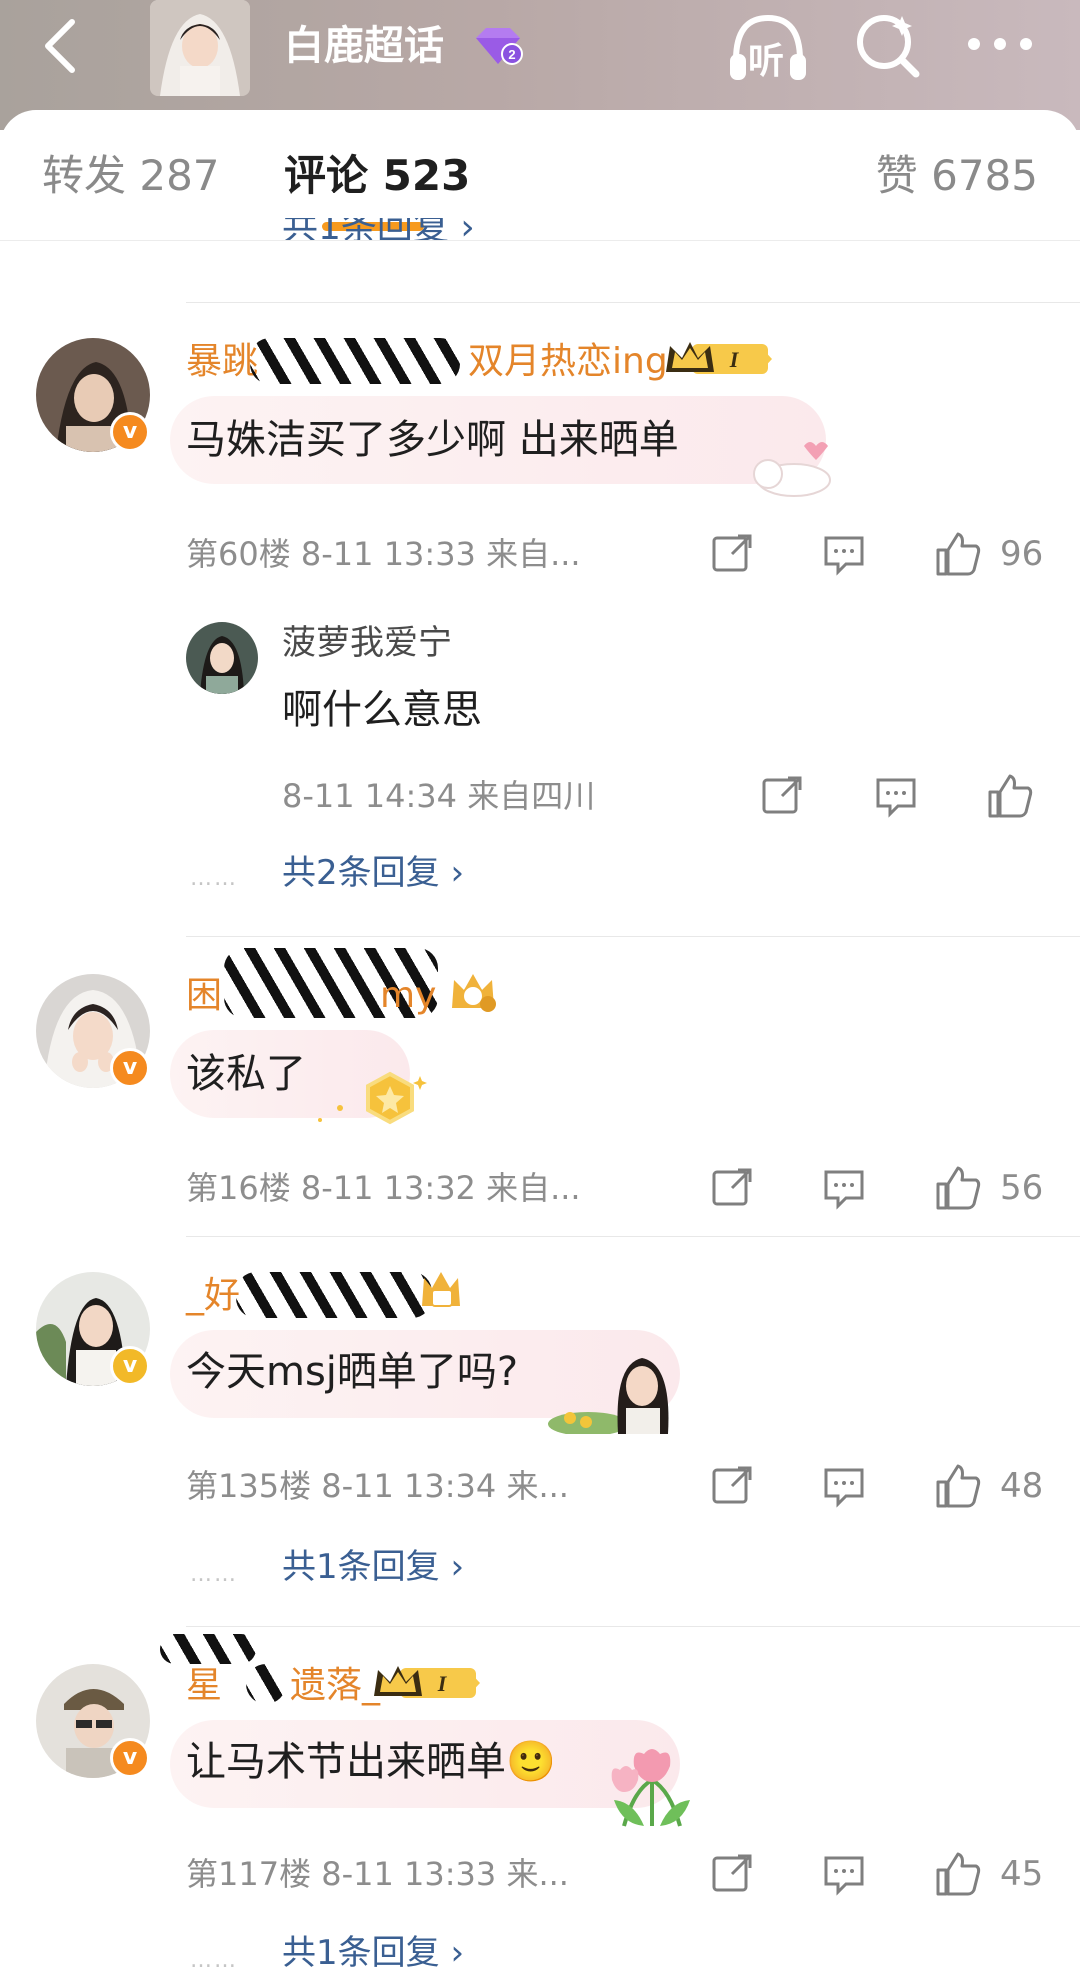 This screenshot has height=1988, width=1080. I want to click on username-tail: 双月热恋ing, so click(568, 362).